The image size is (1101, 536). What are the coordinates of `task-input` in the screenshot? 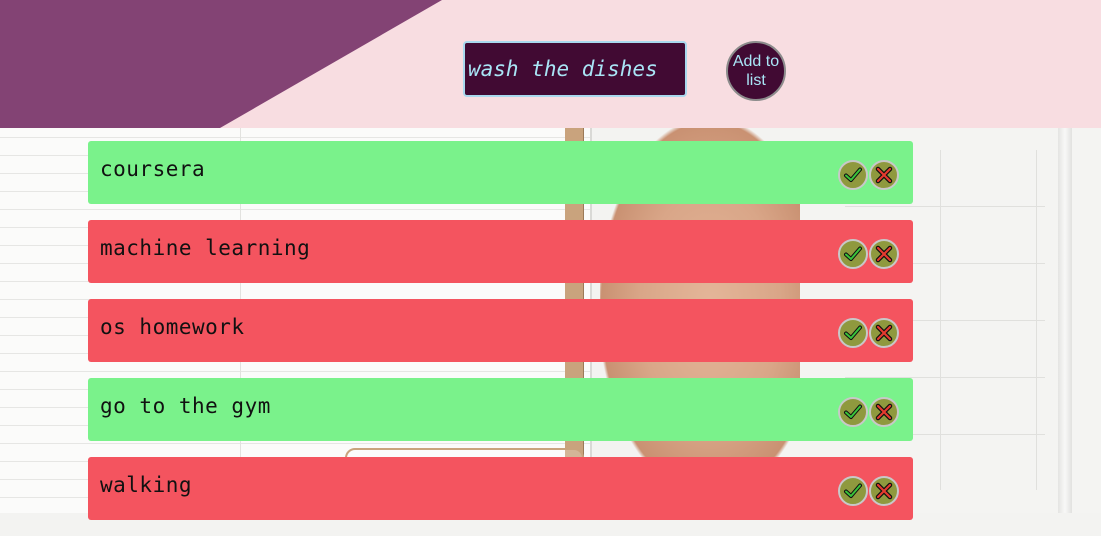 It's located at (575, 69).